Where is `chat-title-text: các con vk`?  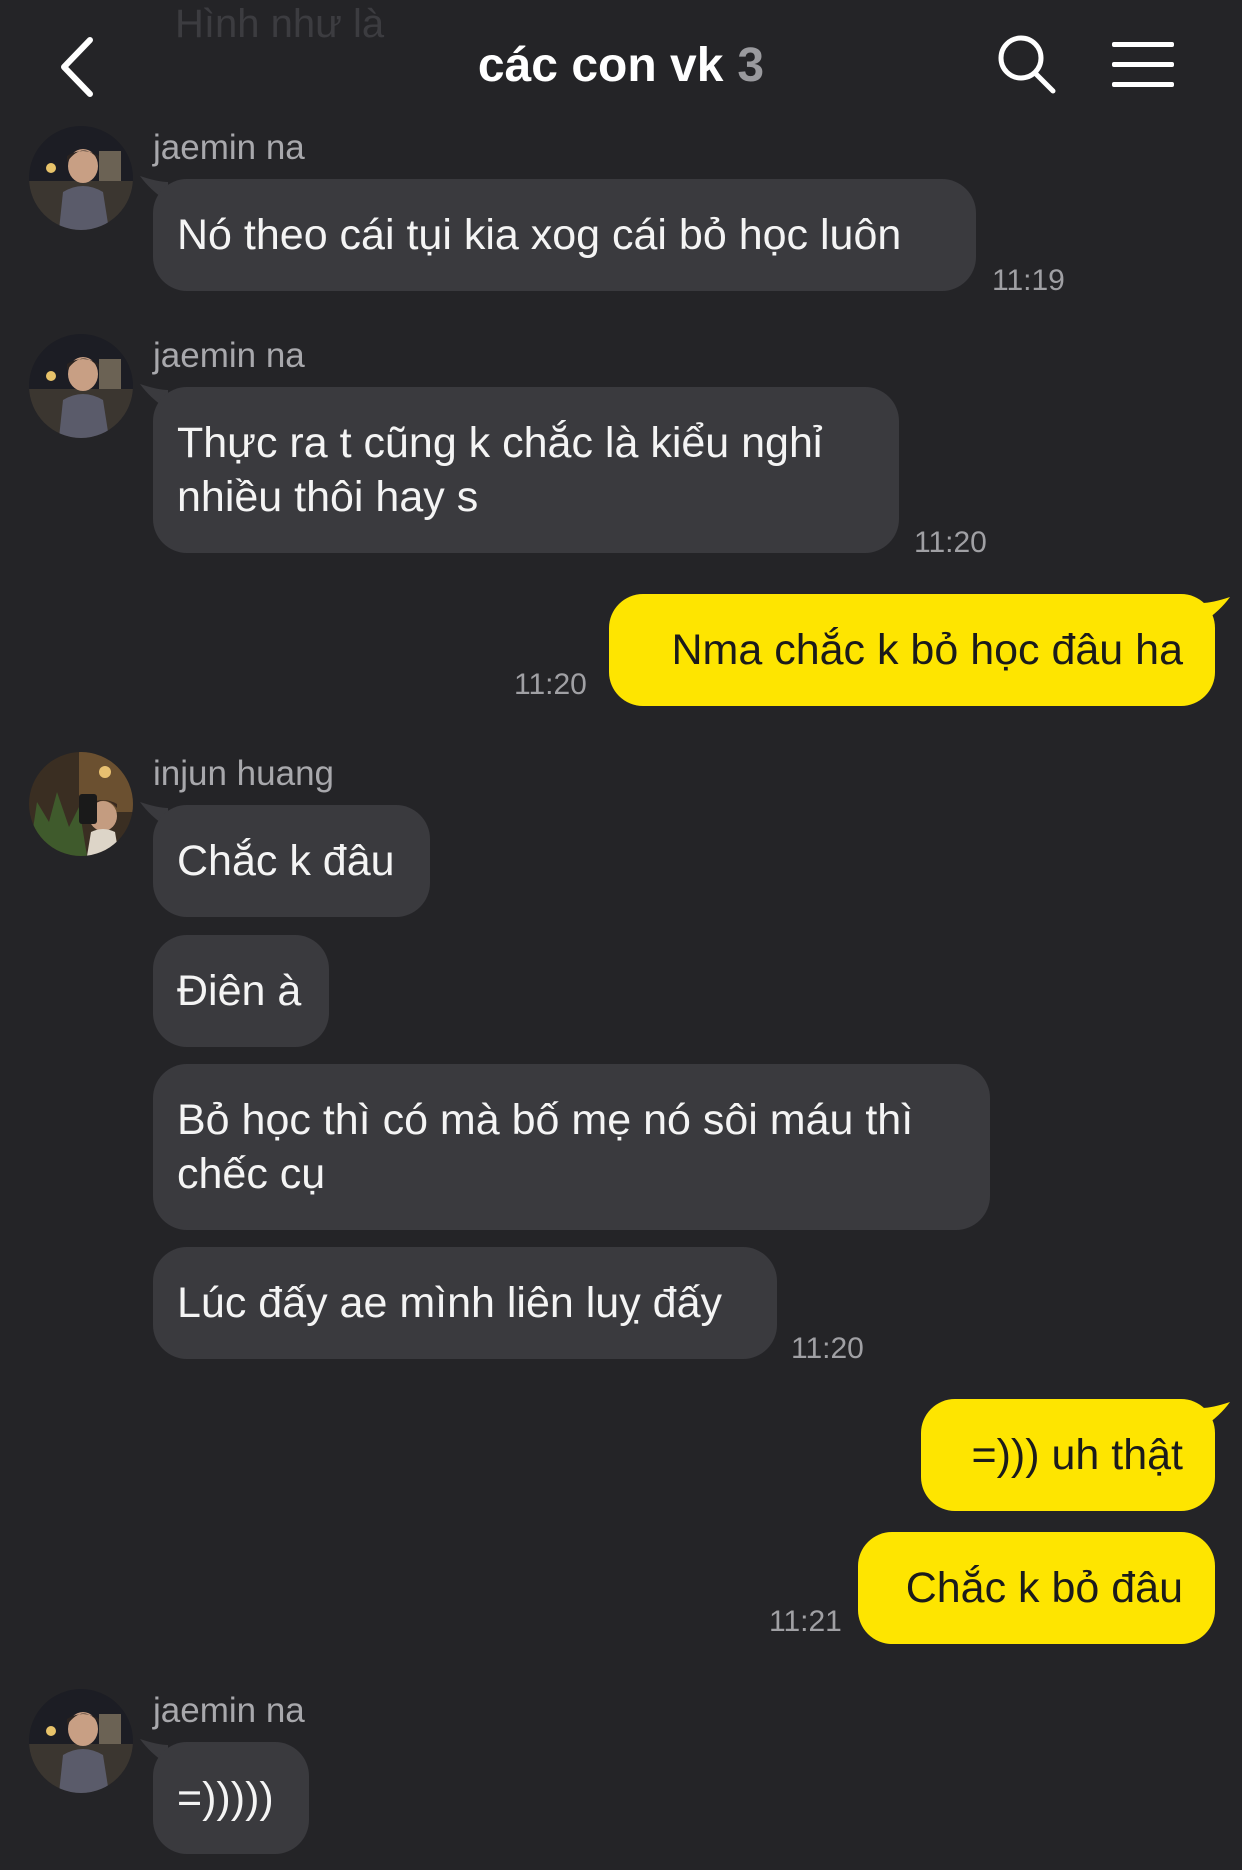
chat-title-text: các con vk is located at coordinates (600, 65).